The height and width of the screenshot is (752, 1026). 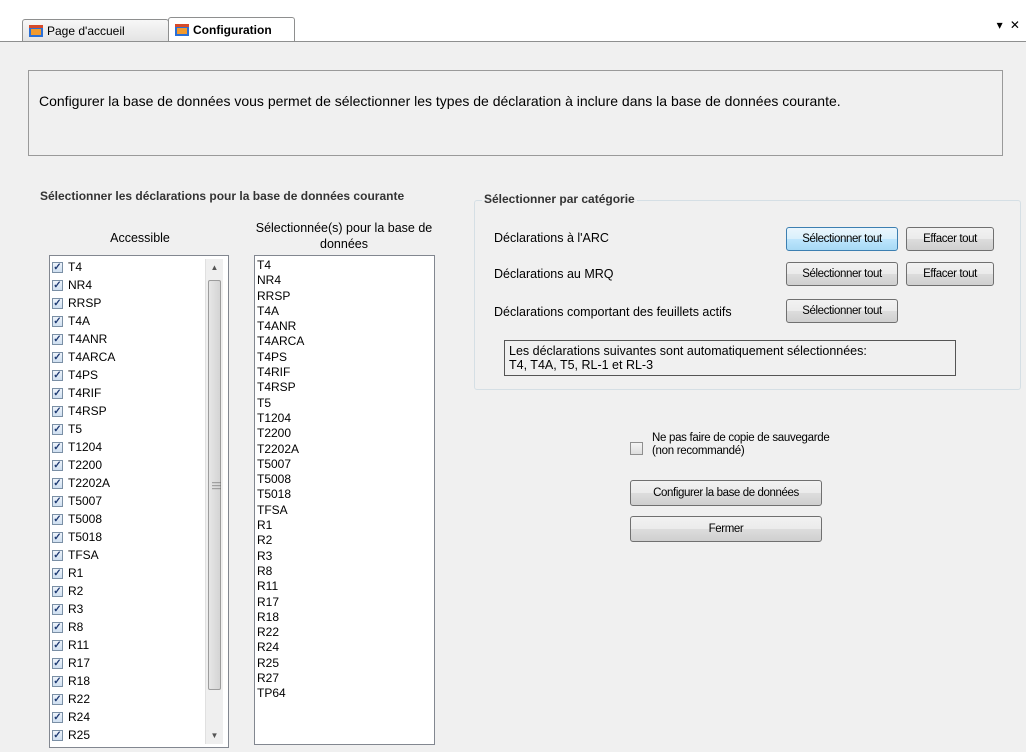 What do you see at coordinates (139, 303) in the screenshot?
I see `accessible-list-item: ✓ RRSP` at bounding box center [139, 303].